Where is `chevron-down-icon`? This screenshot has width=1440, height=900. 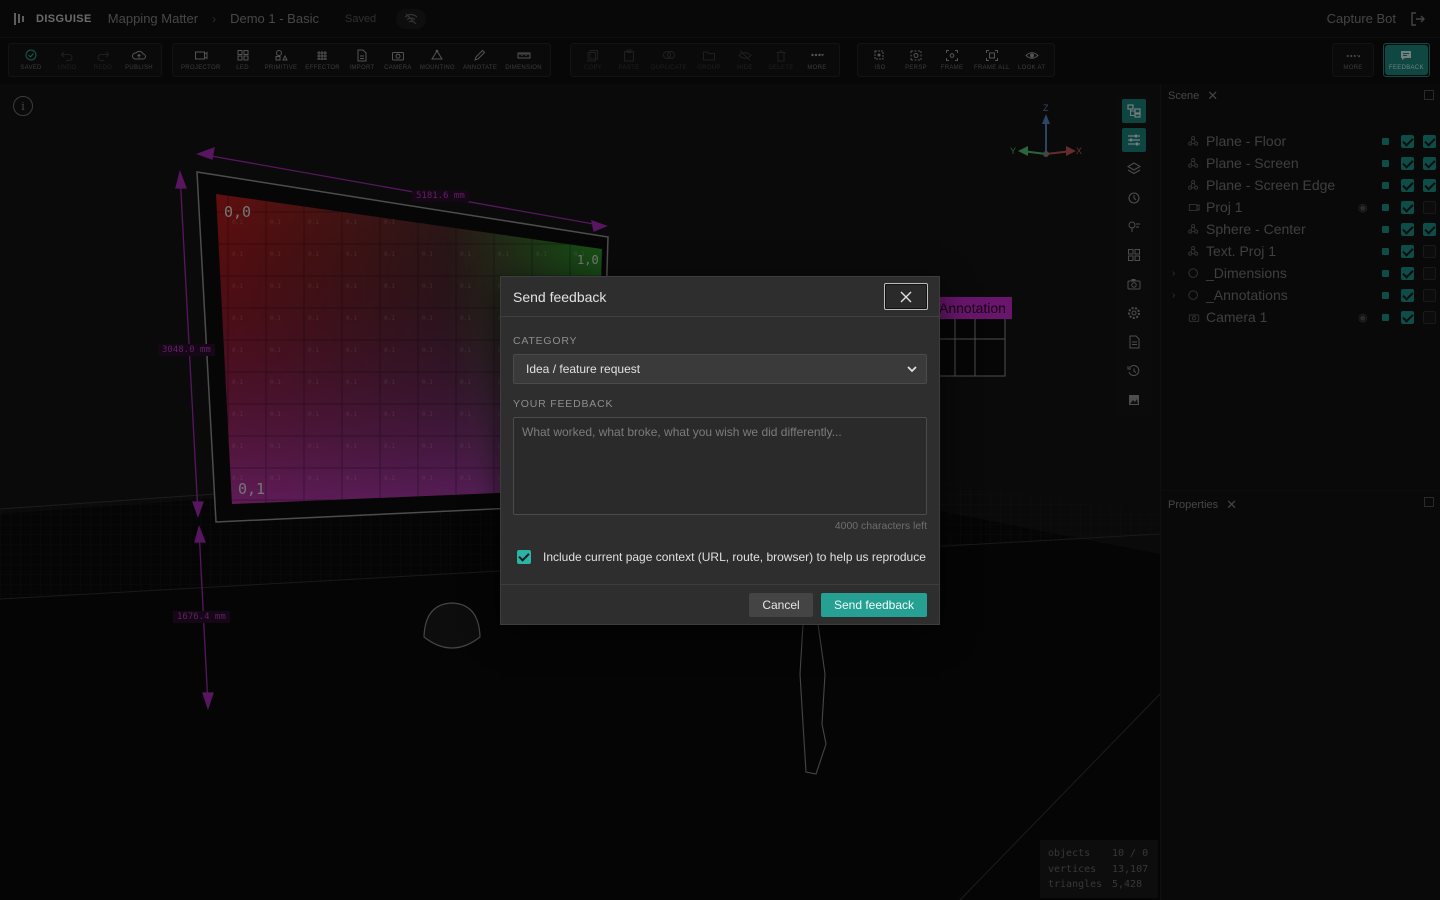
chevron-down-icon is located at coordinates (912, 369).